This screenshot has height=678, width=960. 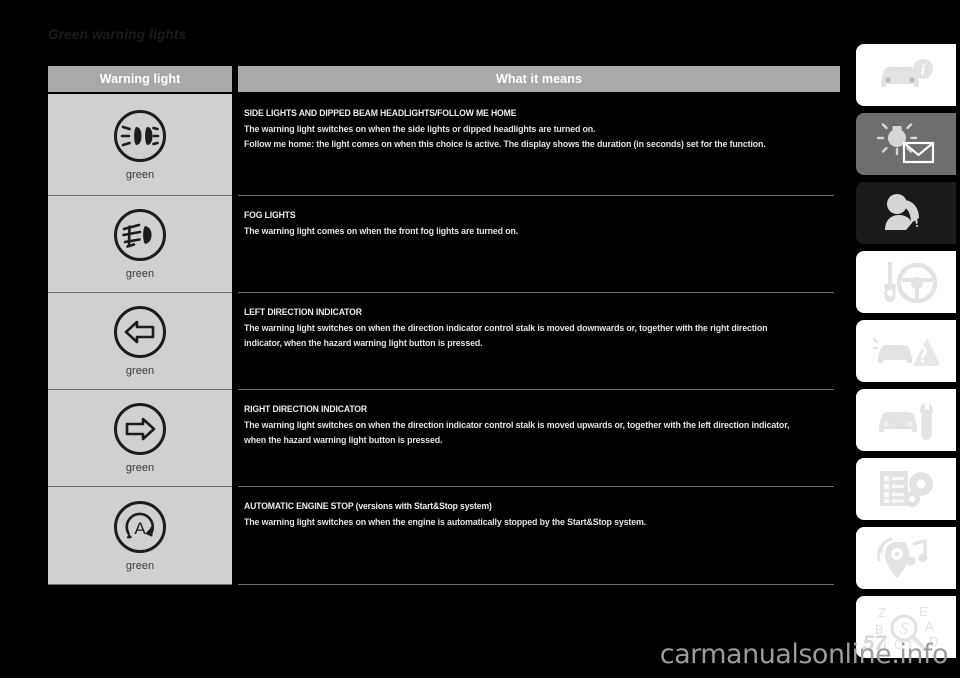 What do you see at coordinates (117, 34) in the screenshot?
I see `page-title: Green warning lights` at bounding box center [117, 34].